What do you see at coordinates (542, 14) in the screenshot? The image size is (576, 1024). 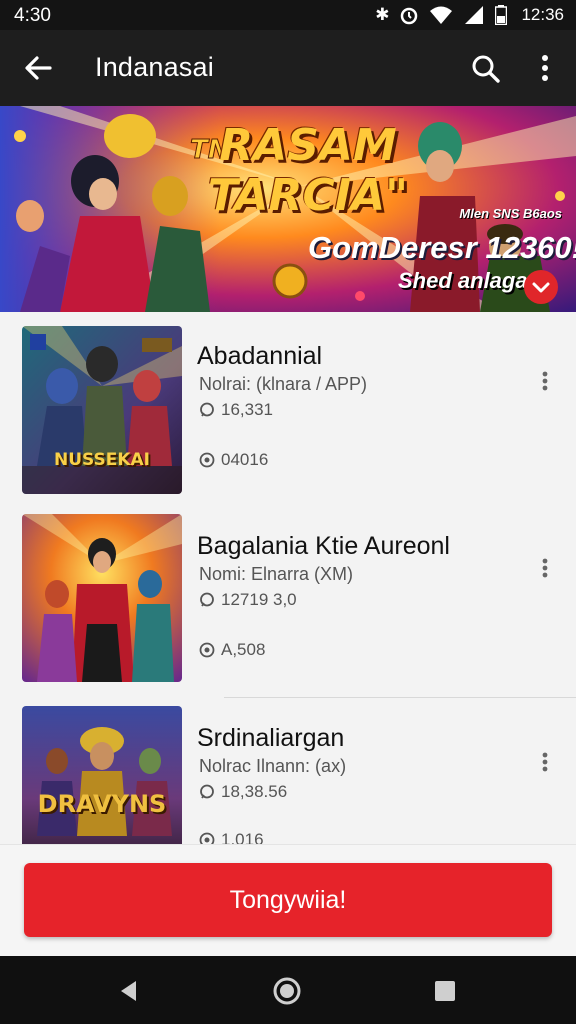 I see `status-clock: 12:36` at bounding box center [542, 14].